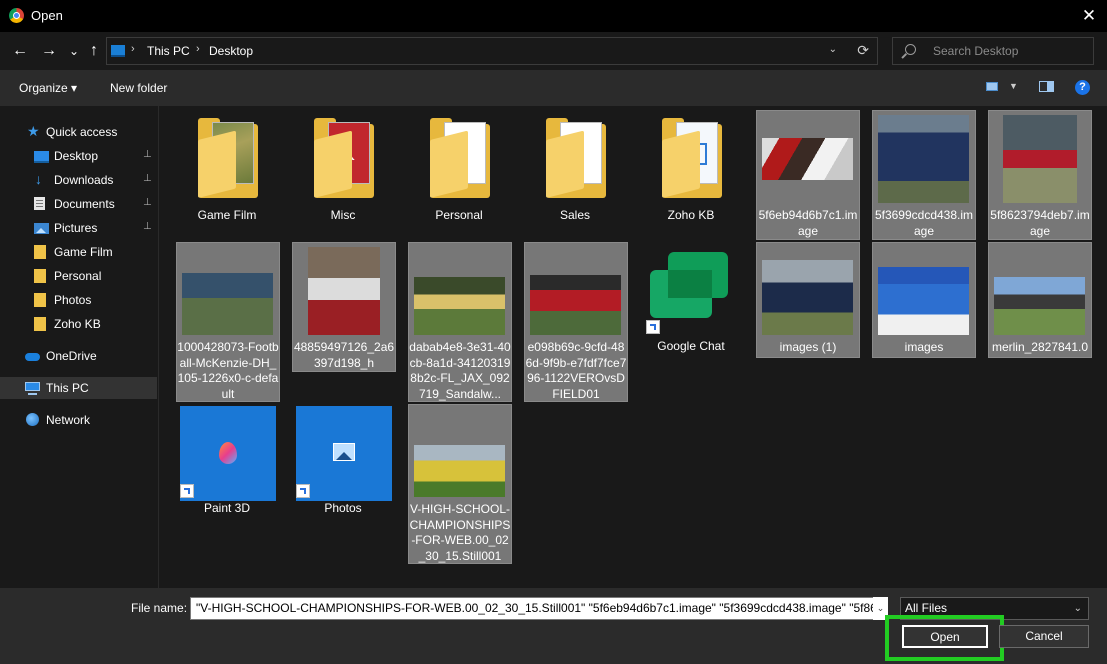  Describe the element at coordinates (71, 356) in the screenshot. I see `sidebar-item-label: OneDrive` at that location.